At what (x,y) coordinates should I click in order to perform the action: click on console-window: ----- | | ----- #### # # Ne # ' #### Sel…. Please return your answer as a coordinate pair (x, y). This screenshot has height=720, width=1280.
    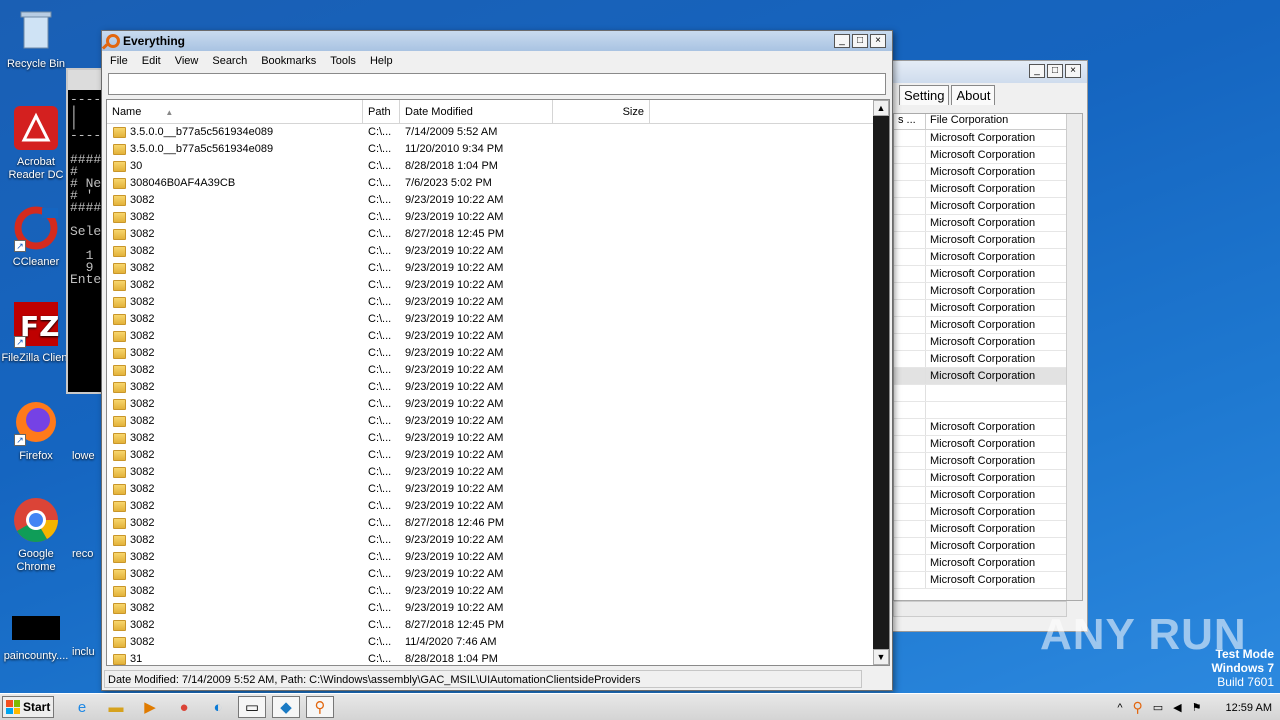
    Looking at the image, I should click on (87, 231).